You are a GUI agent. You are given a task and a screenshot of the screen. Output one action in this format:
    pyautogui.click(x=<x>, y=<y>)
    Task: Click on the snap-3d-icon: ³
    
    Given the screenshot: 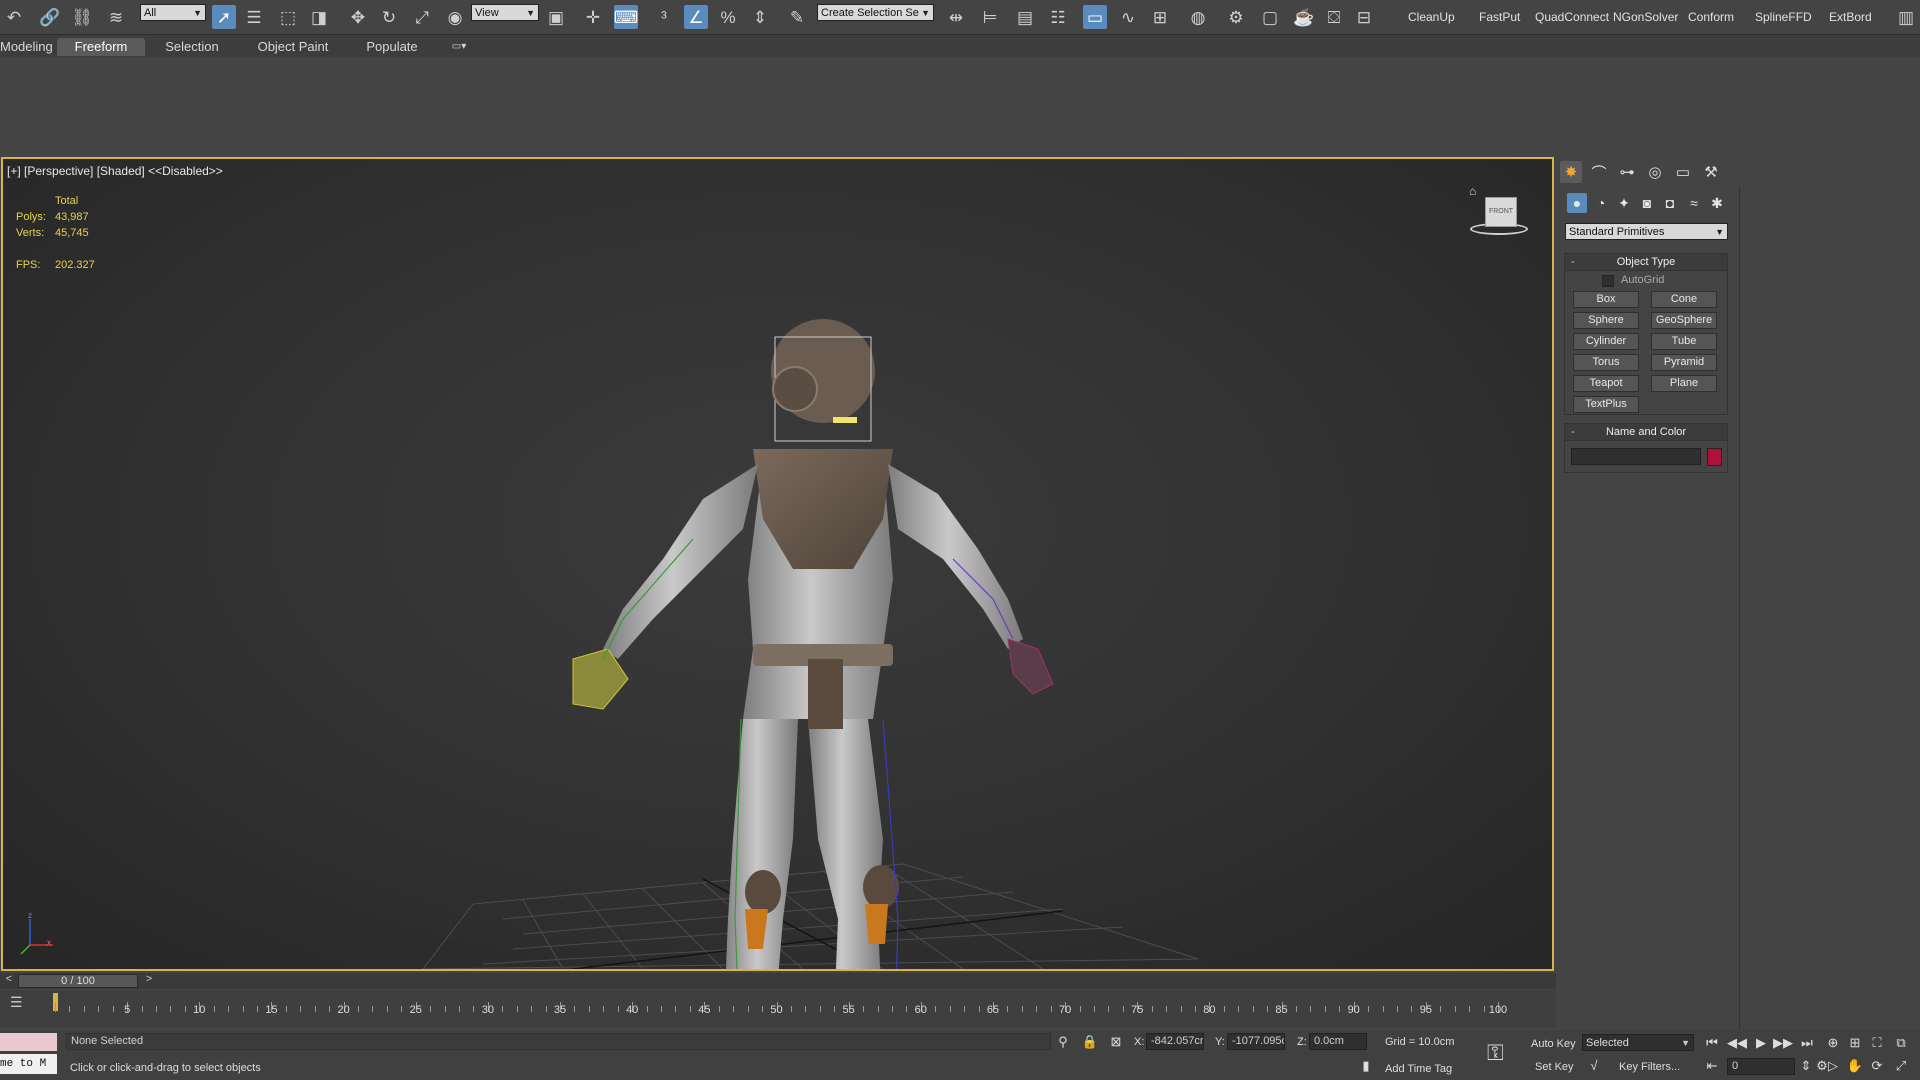 What is the action you would take?
    pyautogui.click(x=664, y=17)
    